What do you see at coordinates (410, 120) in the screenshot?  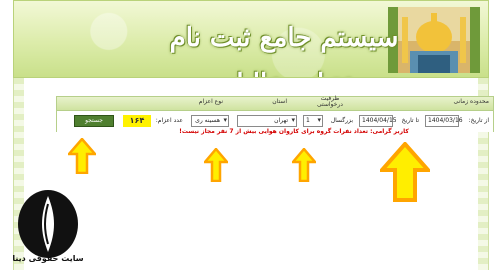 I see `to-date-label: تا تاریخ` at bounding box center [410, 120].